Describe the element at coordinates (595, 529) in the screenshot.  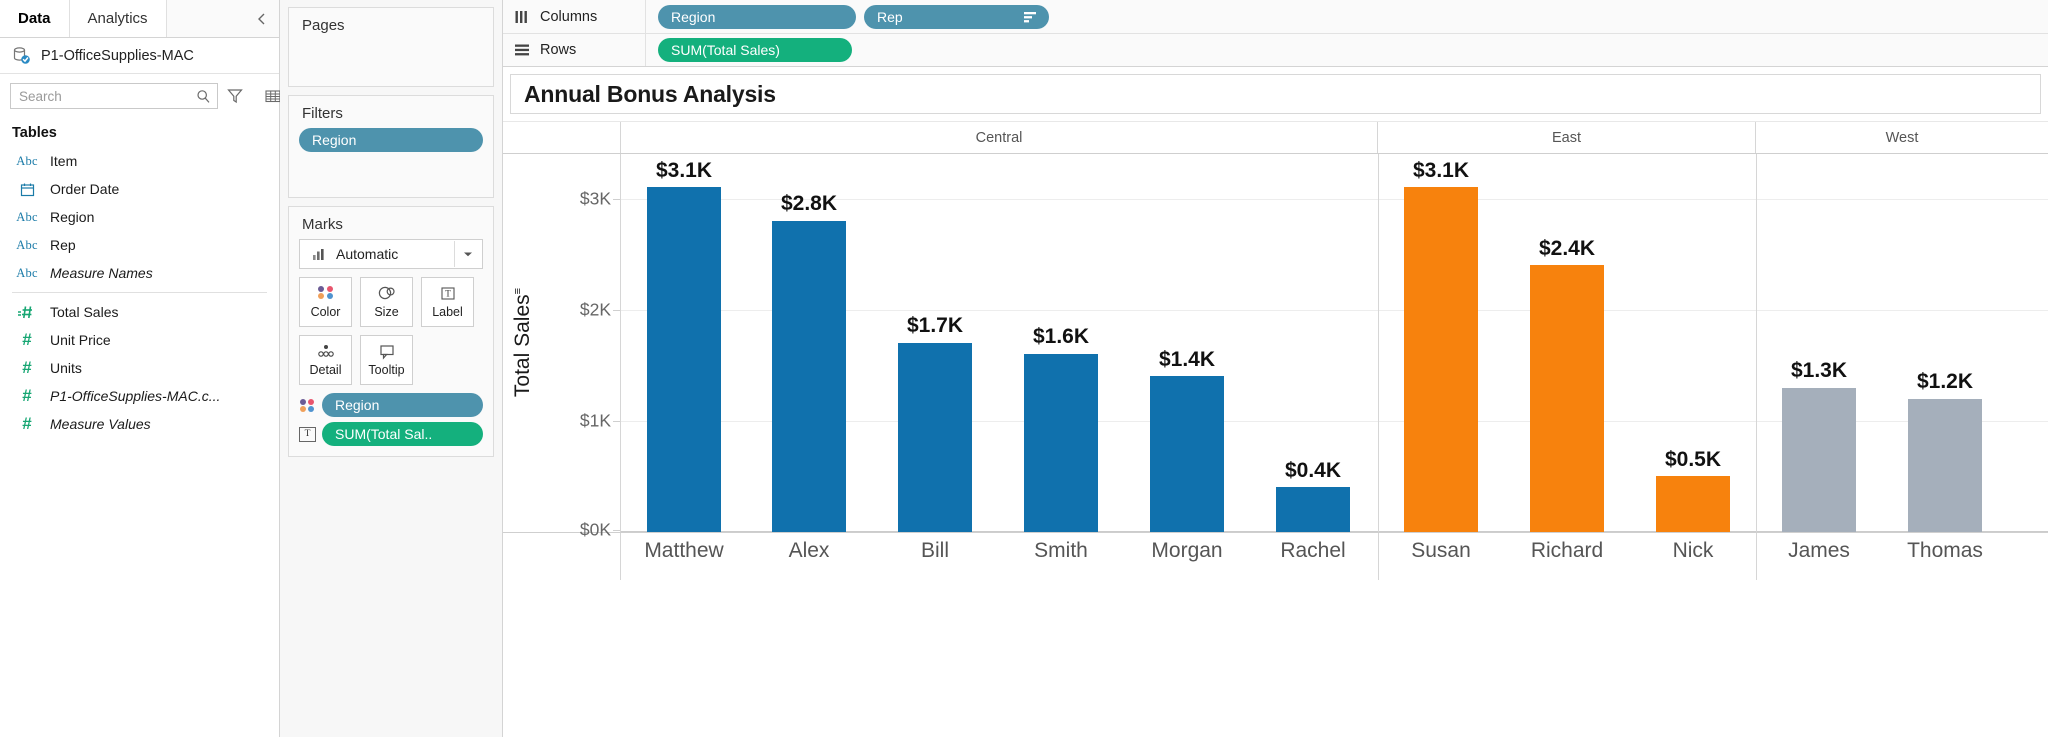
I see `y-tick-label: $0K` at that location.